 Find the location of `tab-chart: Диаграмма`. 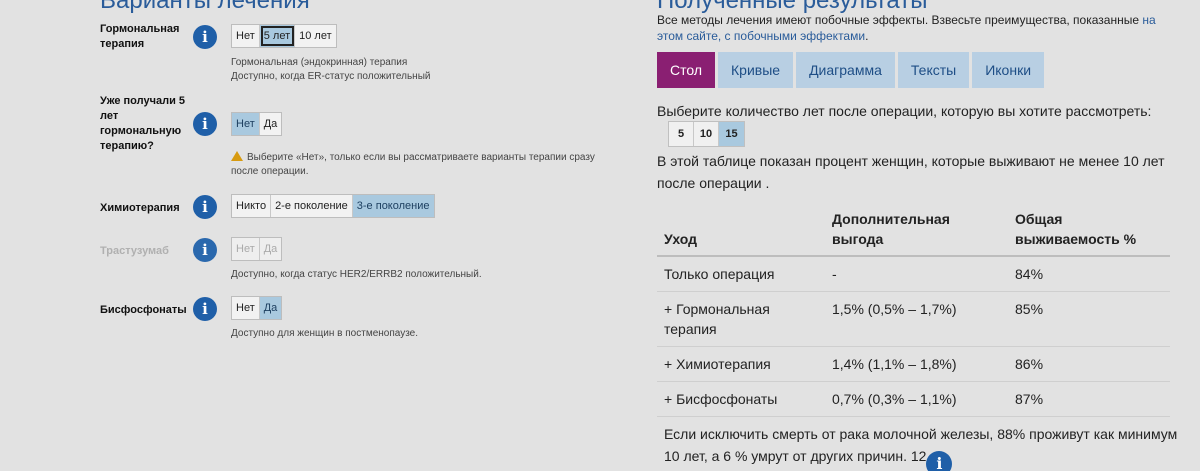

tab-chart: Диаграмма is located at coordinates (845, 70).